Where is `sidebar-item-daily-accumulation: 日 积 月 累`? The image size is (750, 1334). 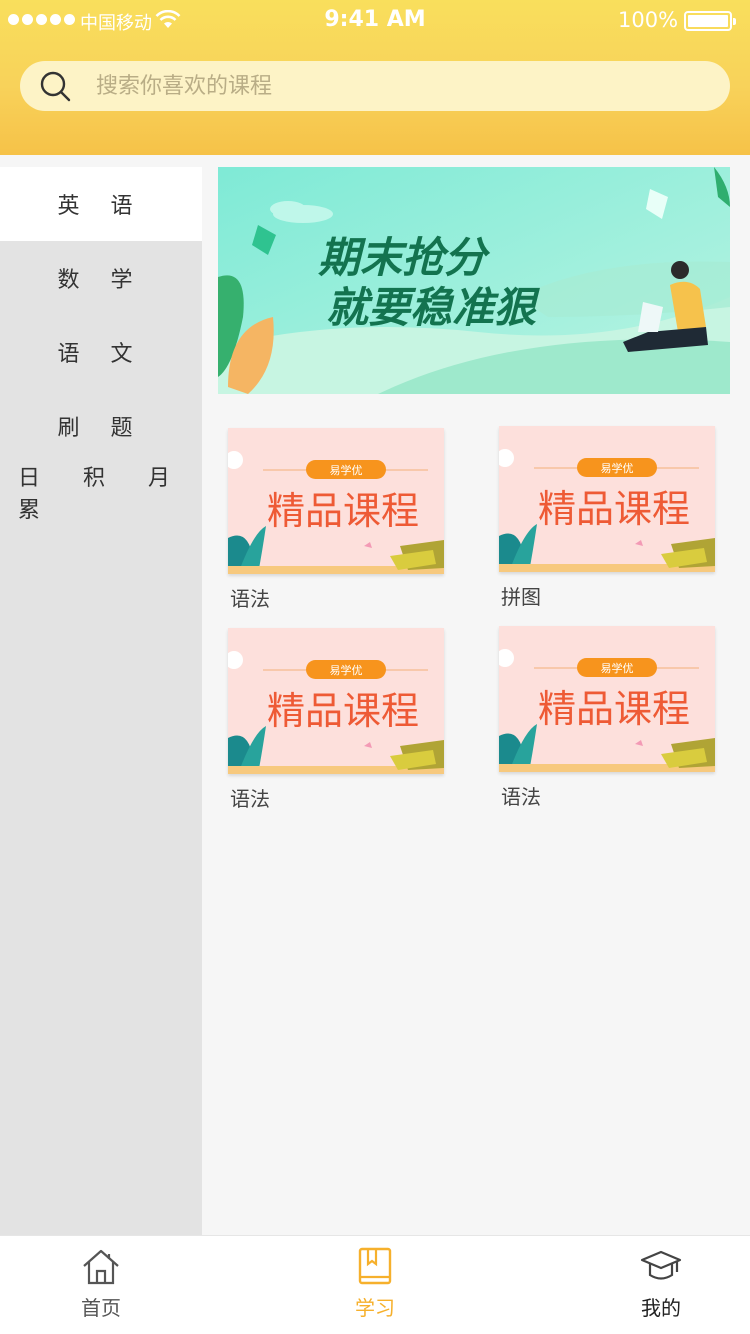
sidebar-item-daily-accumulation: 日 积 月 累 is located at coordinates (101, 493).